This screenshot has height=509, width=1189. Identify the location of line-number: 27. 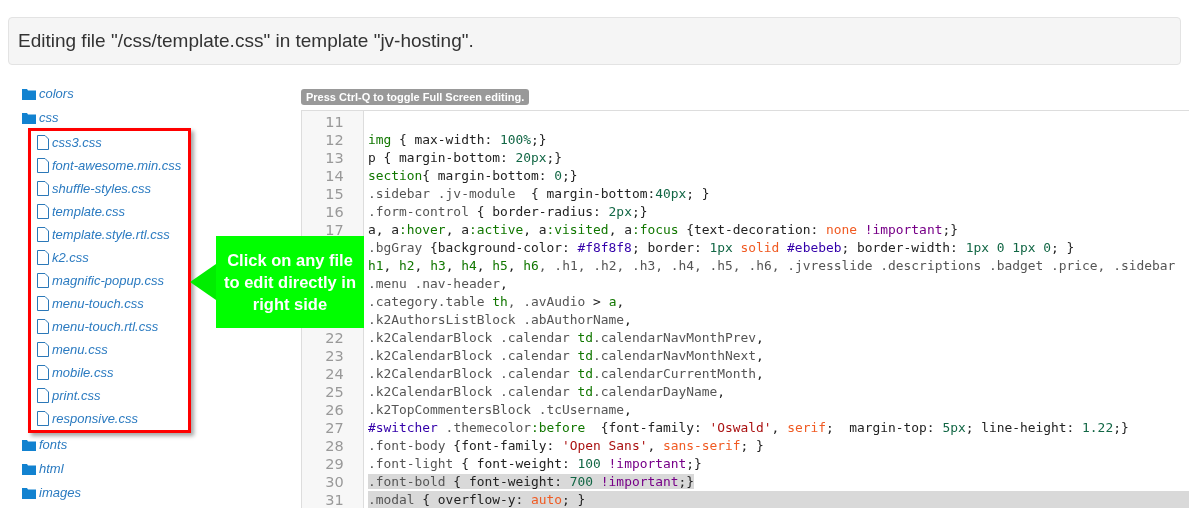
(334, 428).